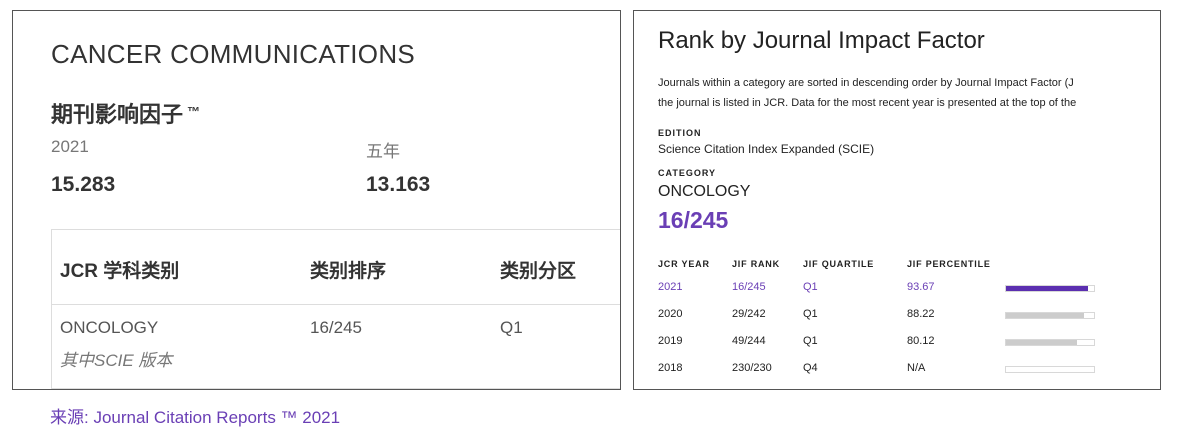  I want to click on category-name: ONCOLOGY, so click(109, 327).